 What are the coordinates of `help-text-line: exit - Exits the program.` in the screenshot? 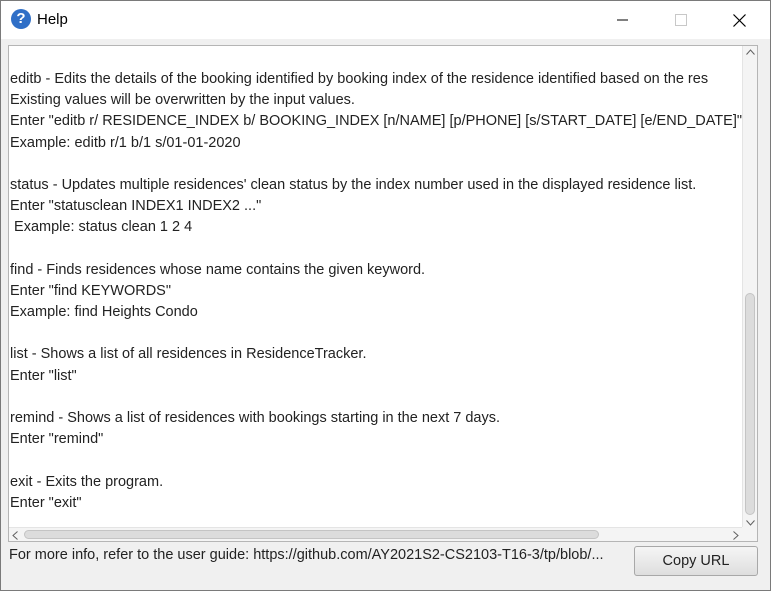 It's located at (87, 481).